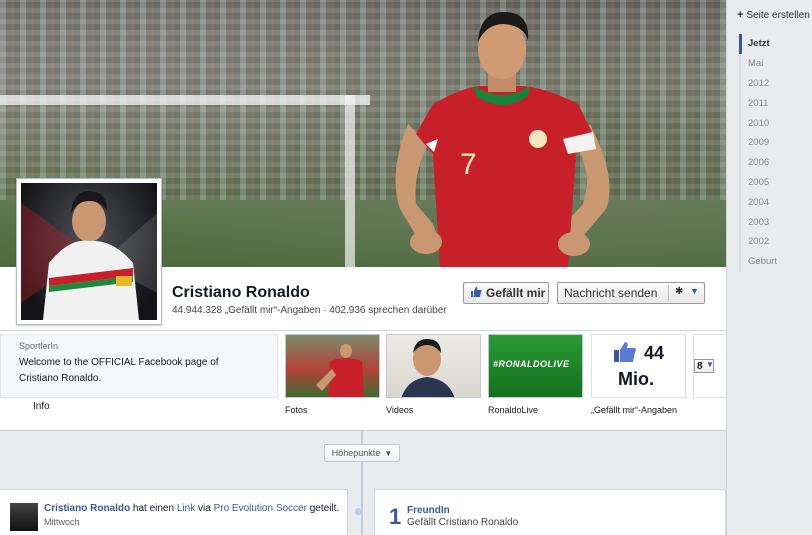 The image size is (812, 535). What do you see at coordinates (340, 370) in the screenshot?
I see `photos-thumbnail-image` at bounding box center [340, 370].